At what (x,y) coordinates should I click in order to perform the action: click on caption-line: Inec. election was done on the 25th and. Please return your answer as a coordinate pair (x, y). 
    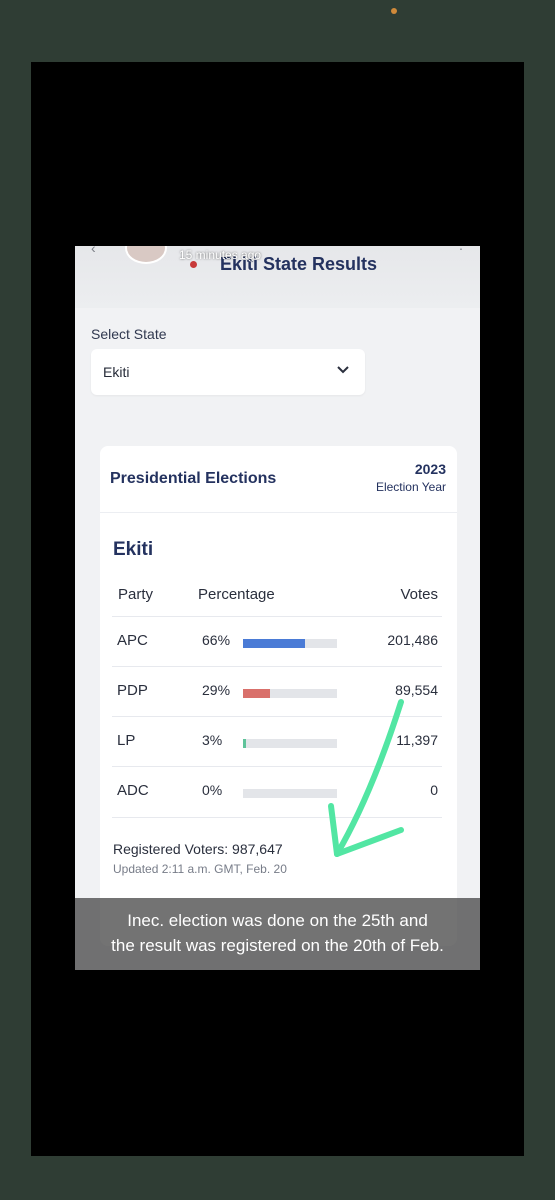
    Looking at the image, I should click on (277, 920).